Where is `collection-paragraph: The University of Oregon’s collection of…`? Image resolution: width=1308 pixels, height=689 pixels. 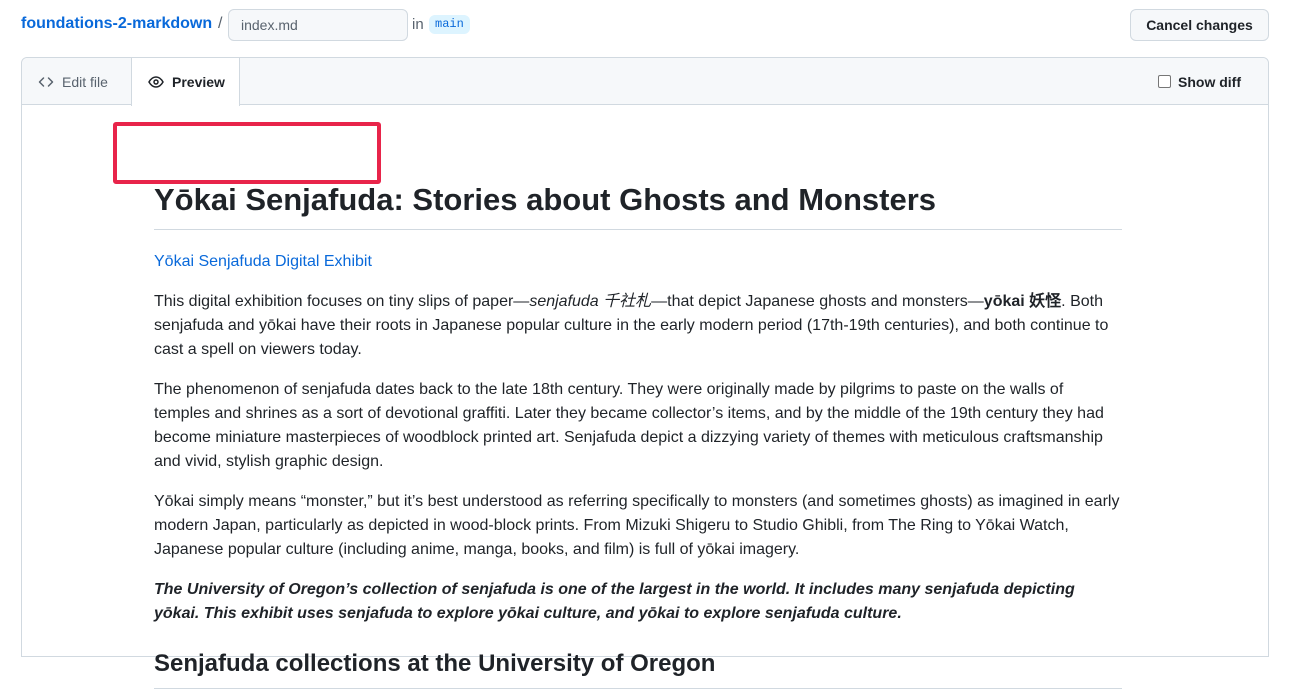 collection-paragraph: The University of Oregon’s collection of… is located at coordinates (614, 601).